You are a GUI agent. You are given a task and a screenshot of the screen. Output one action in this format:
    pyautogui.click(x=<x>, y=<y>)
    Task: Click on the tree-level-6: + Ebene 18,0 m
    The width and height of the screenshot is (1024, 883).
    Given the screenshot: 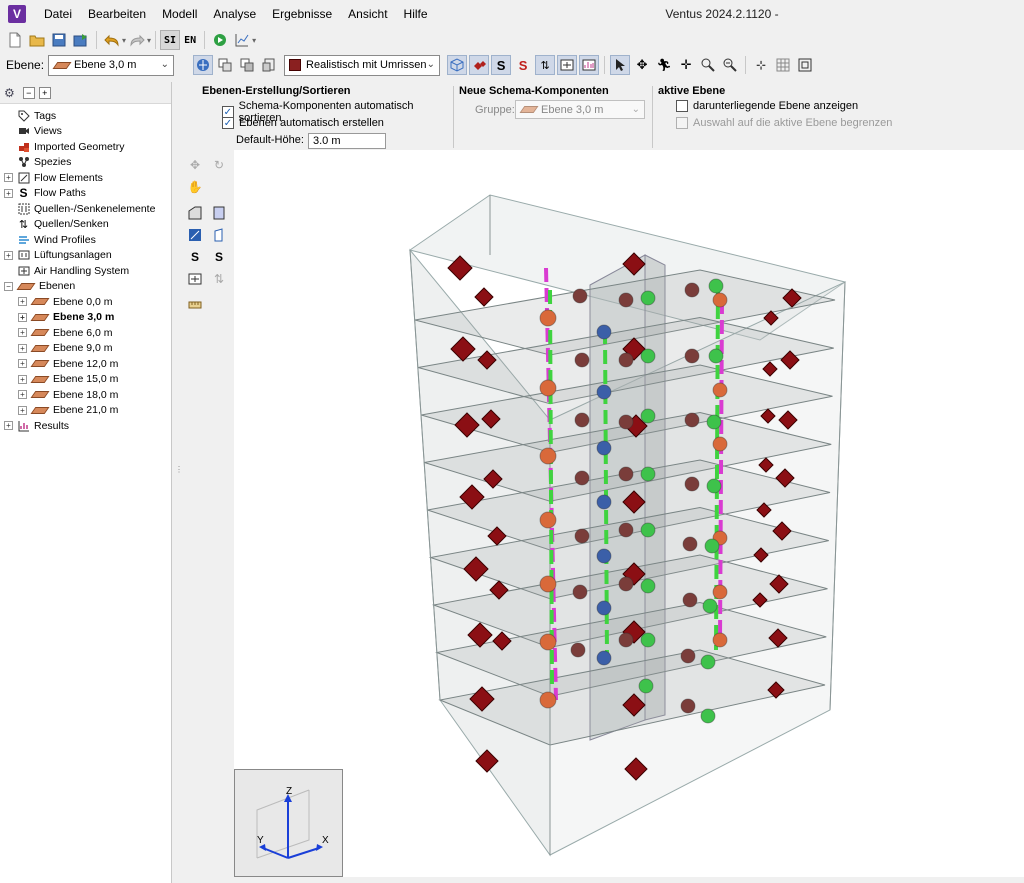 What is the action you would take?
    pyautogui.click(x=85, y=395)
    